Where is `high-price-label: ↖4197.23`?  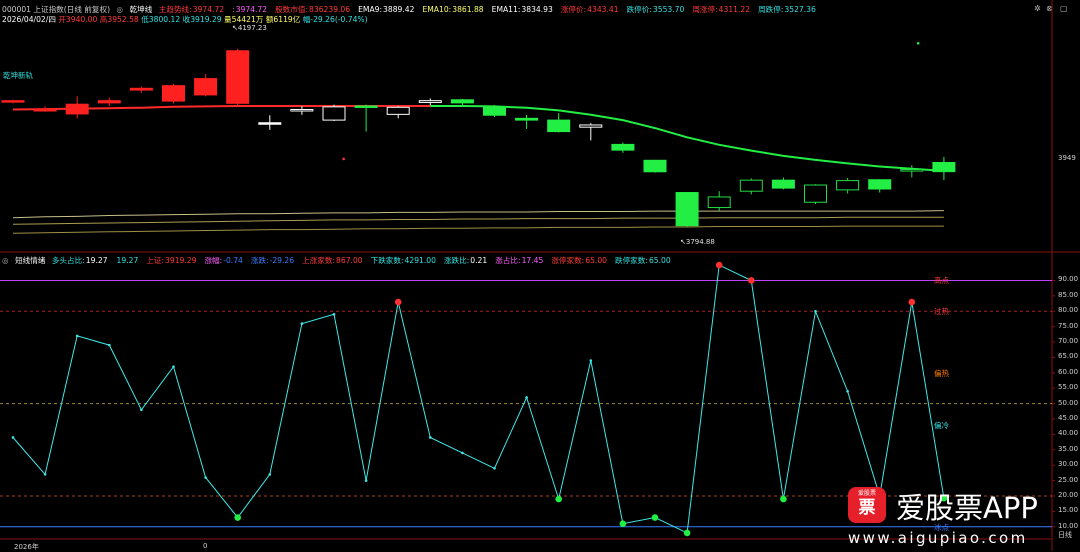 high-price-label: ↖4197.23 is located at coordinates (249, 28).